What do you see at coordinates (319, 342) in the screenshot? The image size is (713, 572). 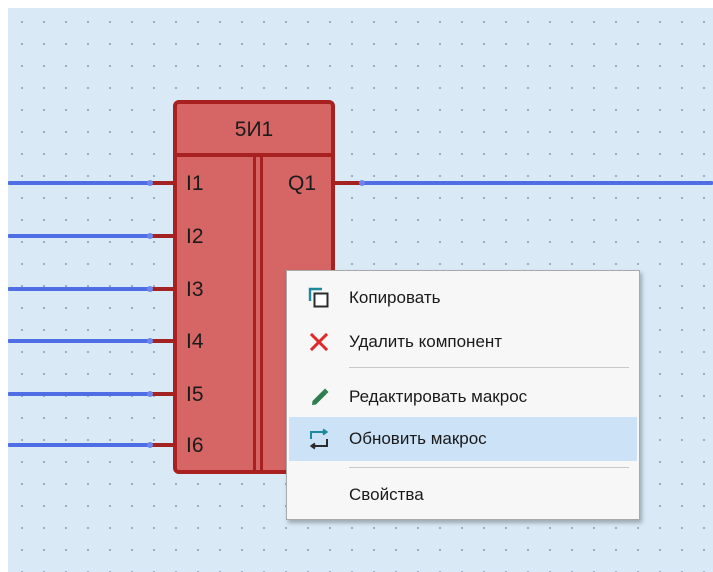 I see `close-icon` at bounding box center [319, 342].